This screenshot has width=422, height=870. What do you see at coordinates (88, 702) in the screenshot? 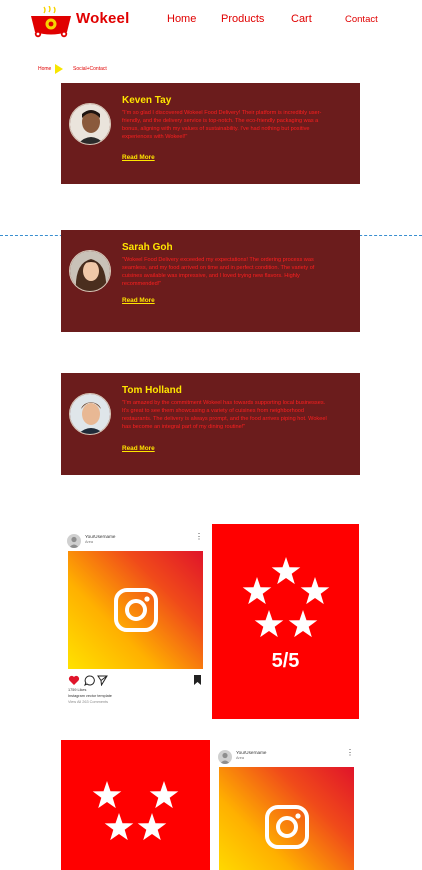
I see `instagram-comments-link: View All 263 Comments` at bounding box center [88, 702].